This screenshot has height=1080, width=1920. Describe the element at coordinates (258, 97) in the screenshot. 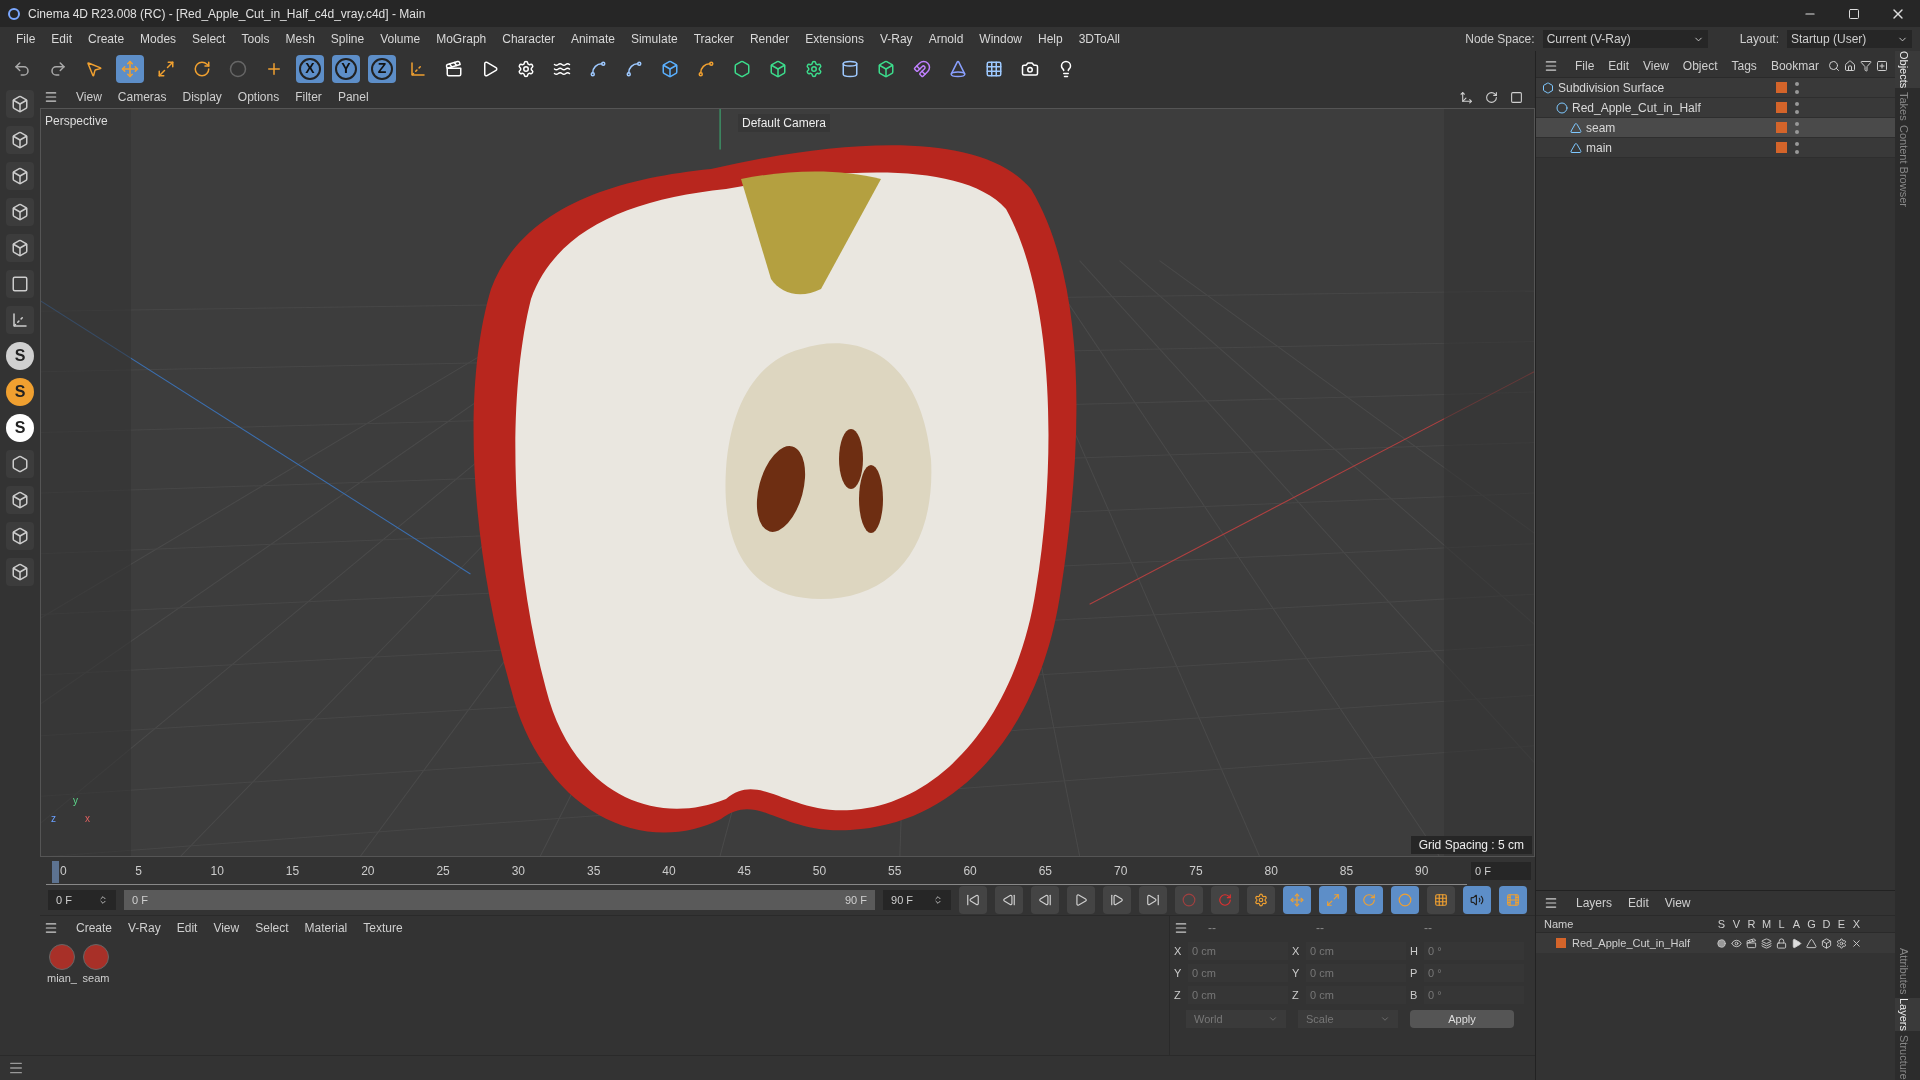

I see `viewport-menu-item: Options` at that location.